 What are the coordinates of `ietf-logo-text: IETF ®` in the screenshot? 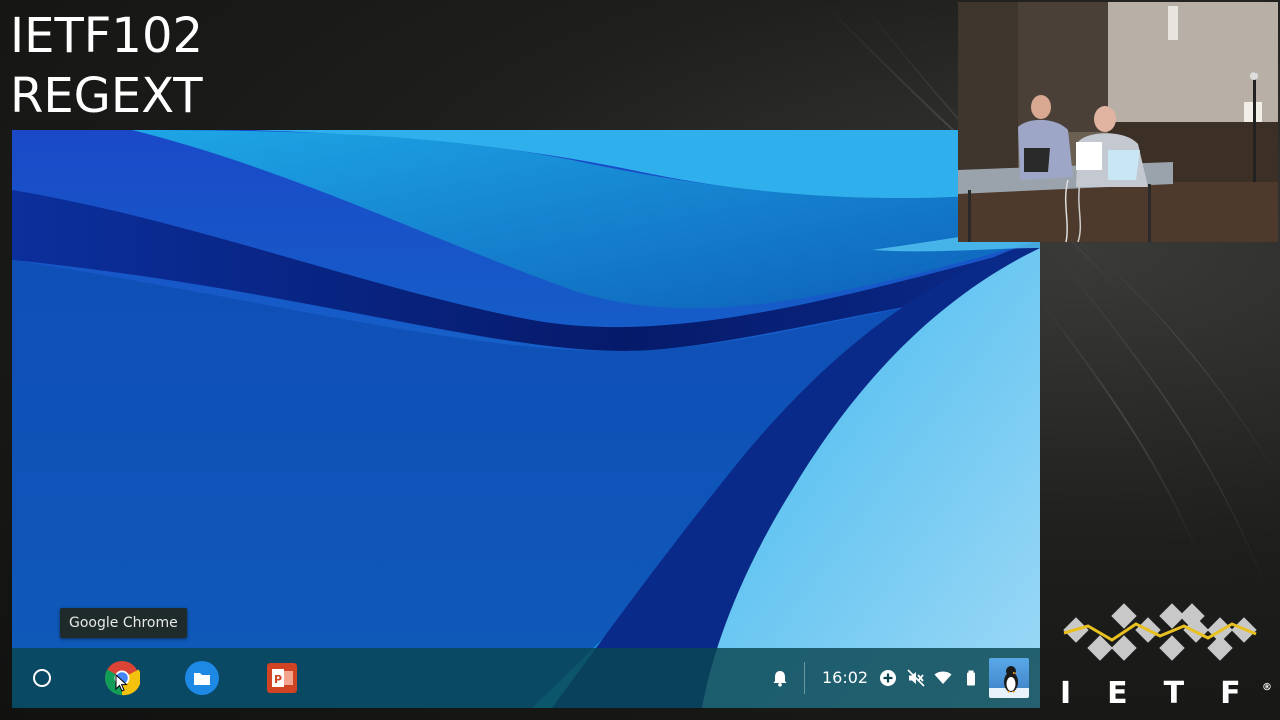 It's located at (1166, 694).